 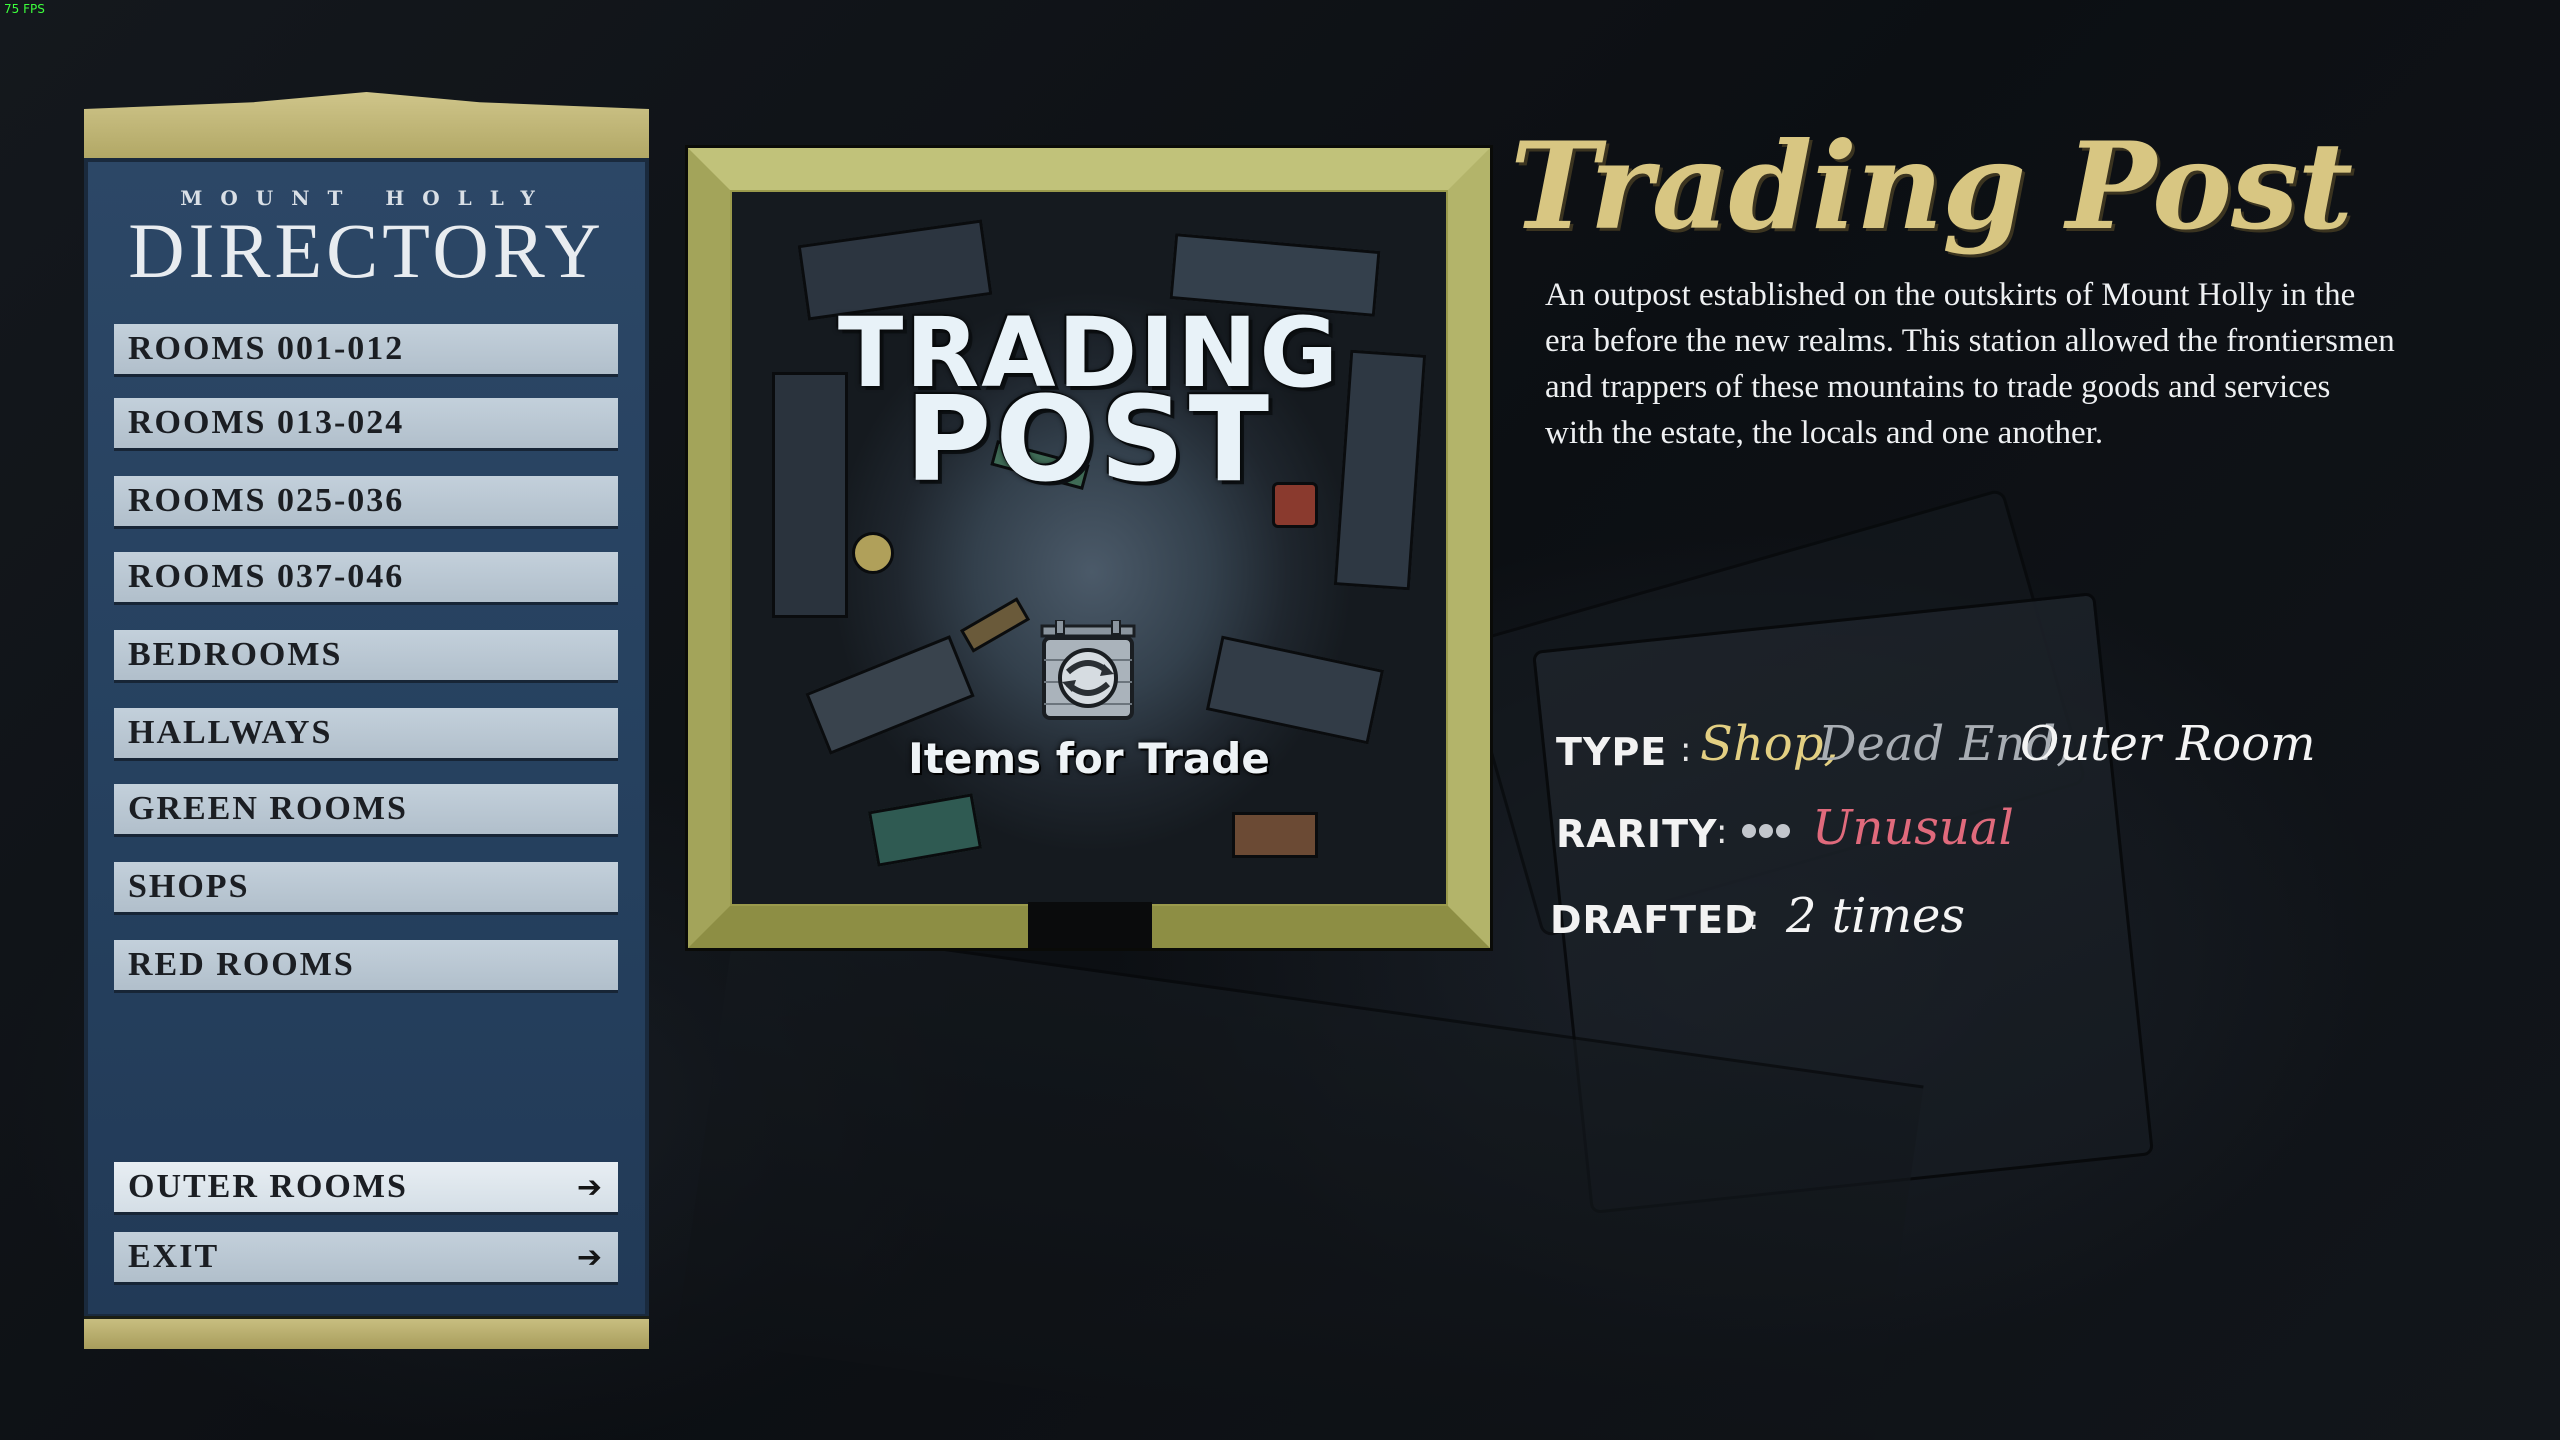 I want to click on directory-item-label: ROOMS 013-024, so click(x=266, y=422).